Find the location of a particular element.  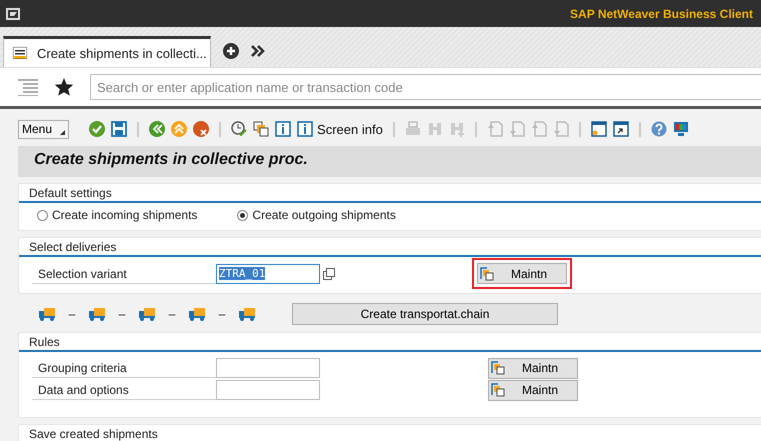

star-icon is located at coordinates (64, 87).